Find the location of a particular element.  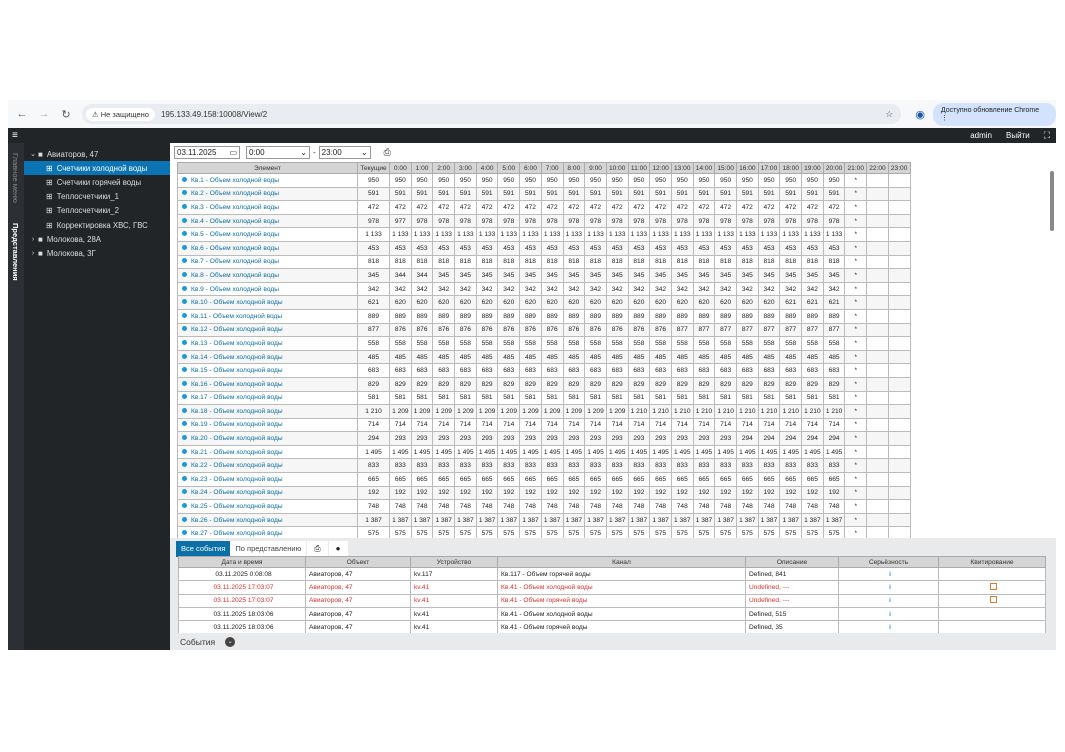

column-header: Дата и время is located at coordinates (242, 562).